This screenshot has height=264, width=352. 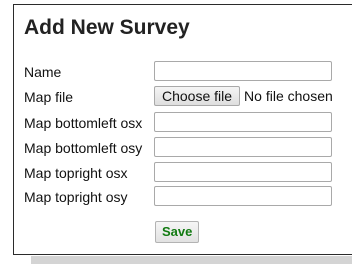 I want to click on map-topright-osx-label: Map topright osx, so click(x=76, y=173).